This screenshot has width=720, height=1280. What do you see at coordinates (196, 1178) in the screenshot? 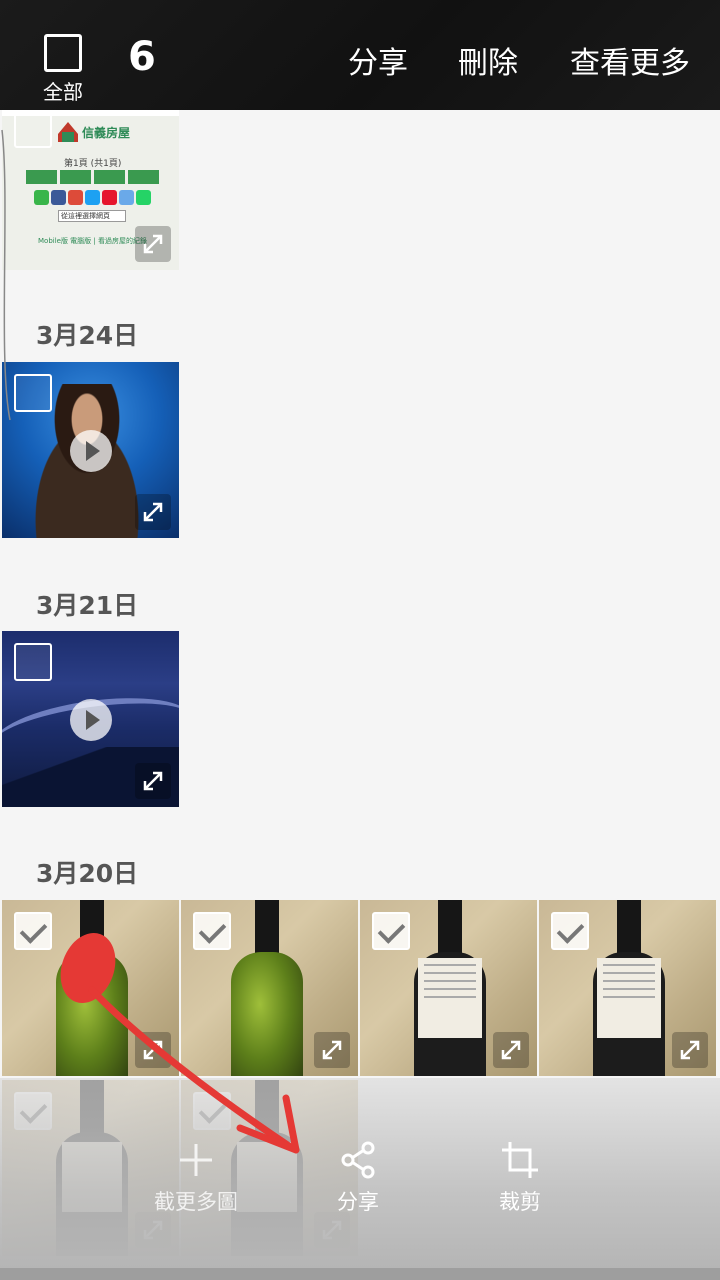
I see `capture-more-button: 截更多圖` at bounding box center [196, 1178].